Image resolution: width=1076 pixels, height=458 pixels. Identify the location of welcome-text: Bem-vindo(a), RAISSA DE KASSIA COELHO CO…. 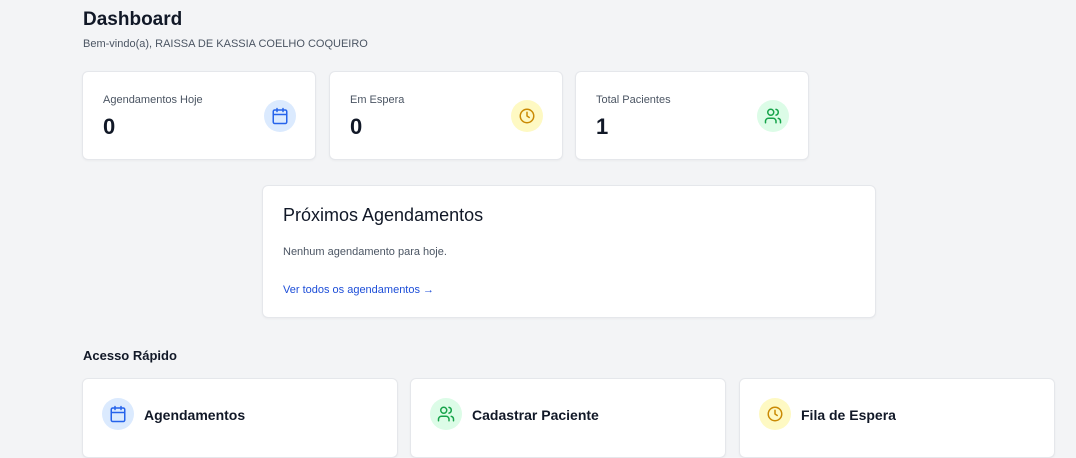
(225, 44).